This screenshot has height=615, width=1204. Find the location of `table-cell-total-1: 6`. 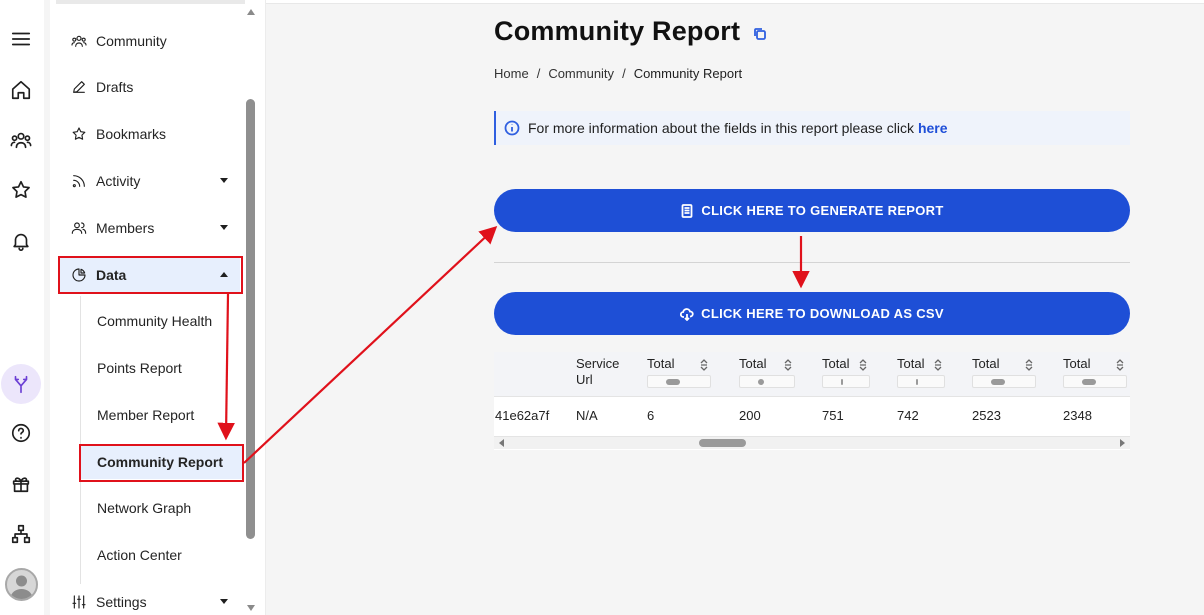

table-cell-total-1: 6 is located at coordinates (651, 415).